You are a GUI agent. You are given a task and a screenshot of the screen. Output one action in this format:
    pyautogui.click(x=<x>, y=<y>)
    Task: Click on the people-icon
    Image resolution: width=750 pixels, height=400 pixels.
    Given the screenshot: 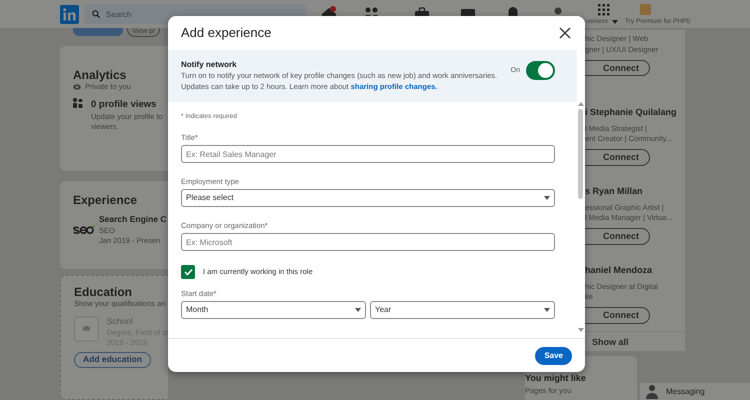 What is the action you would take?
    pyautogui.click(x=78, y=103)
    